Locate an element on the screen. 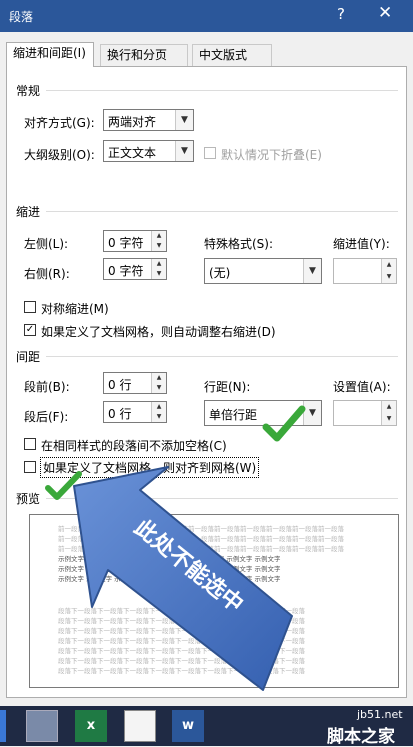 This screenshot has height=747, width=413. start-edge-icon is located at coordinates (3, 726).